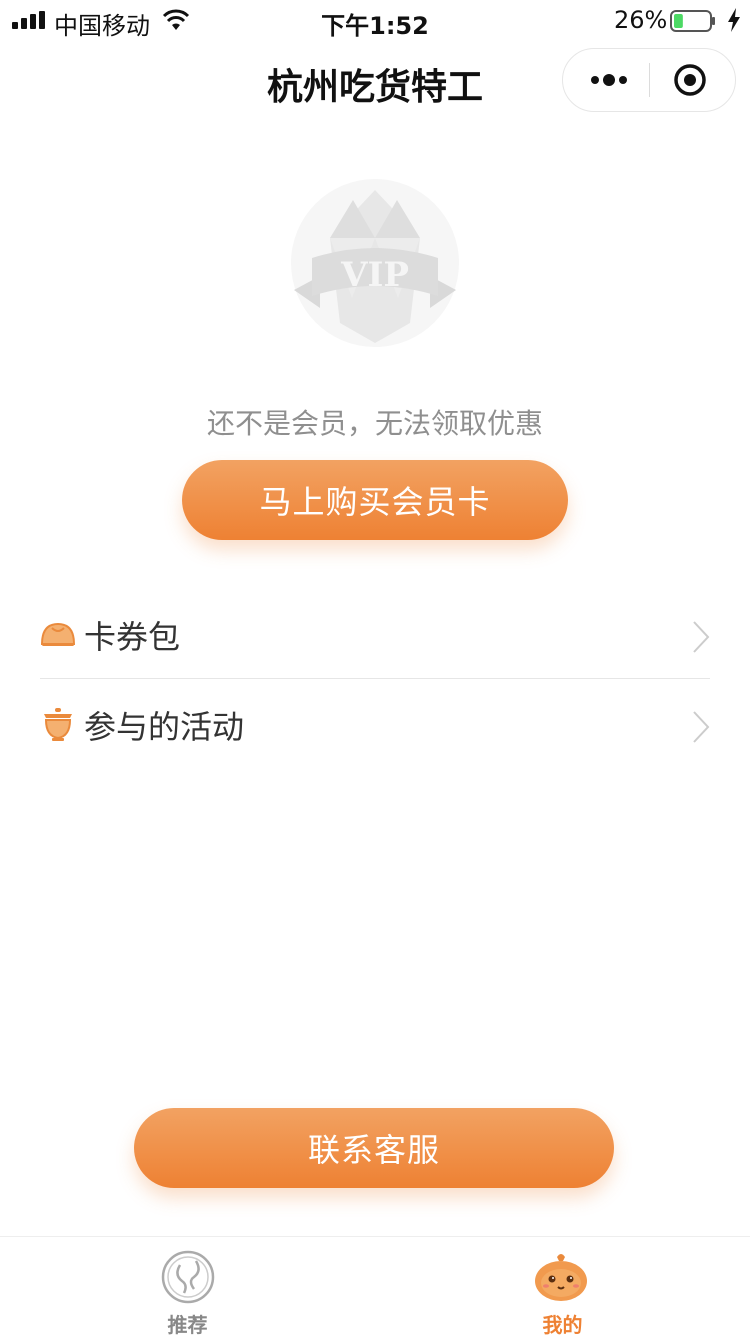 This screenshot has height=1338, width=750. Describe the element at coordinates (58, 634) in the screenshot. I see `bun-icon` at that location.